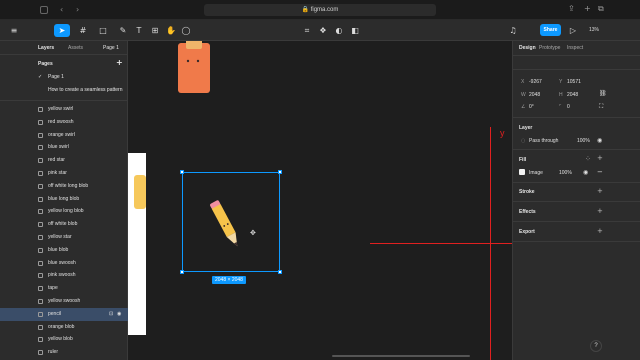 The width and height of the screenshot is (640, 360). I want to click on url-bar: 🔒 figma.com, so click(320, 10).